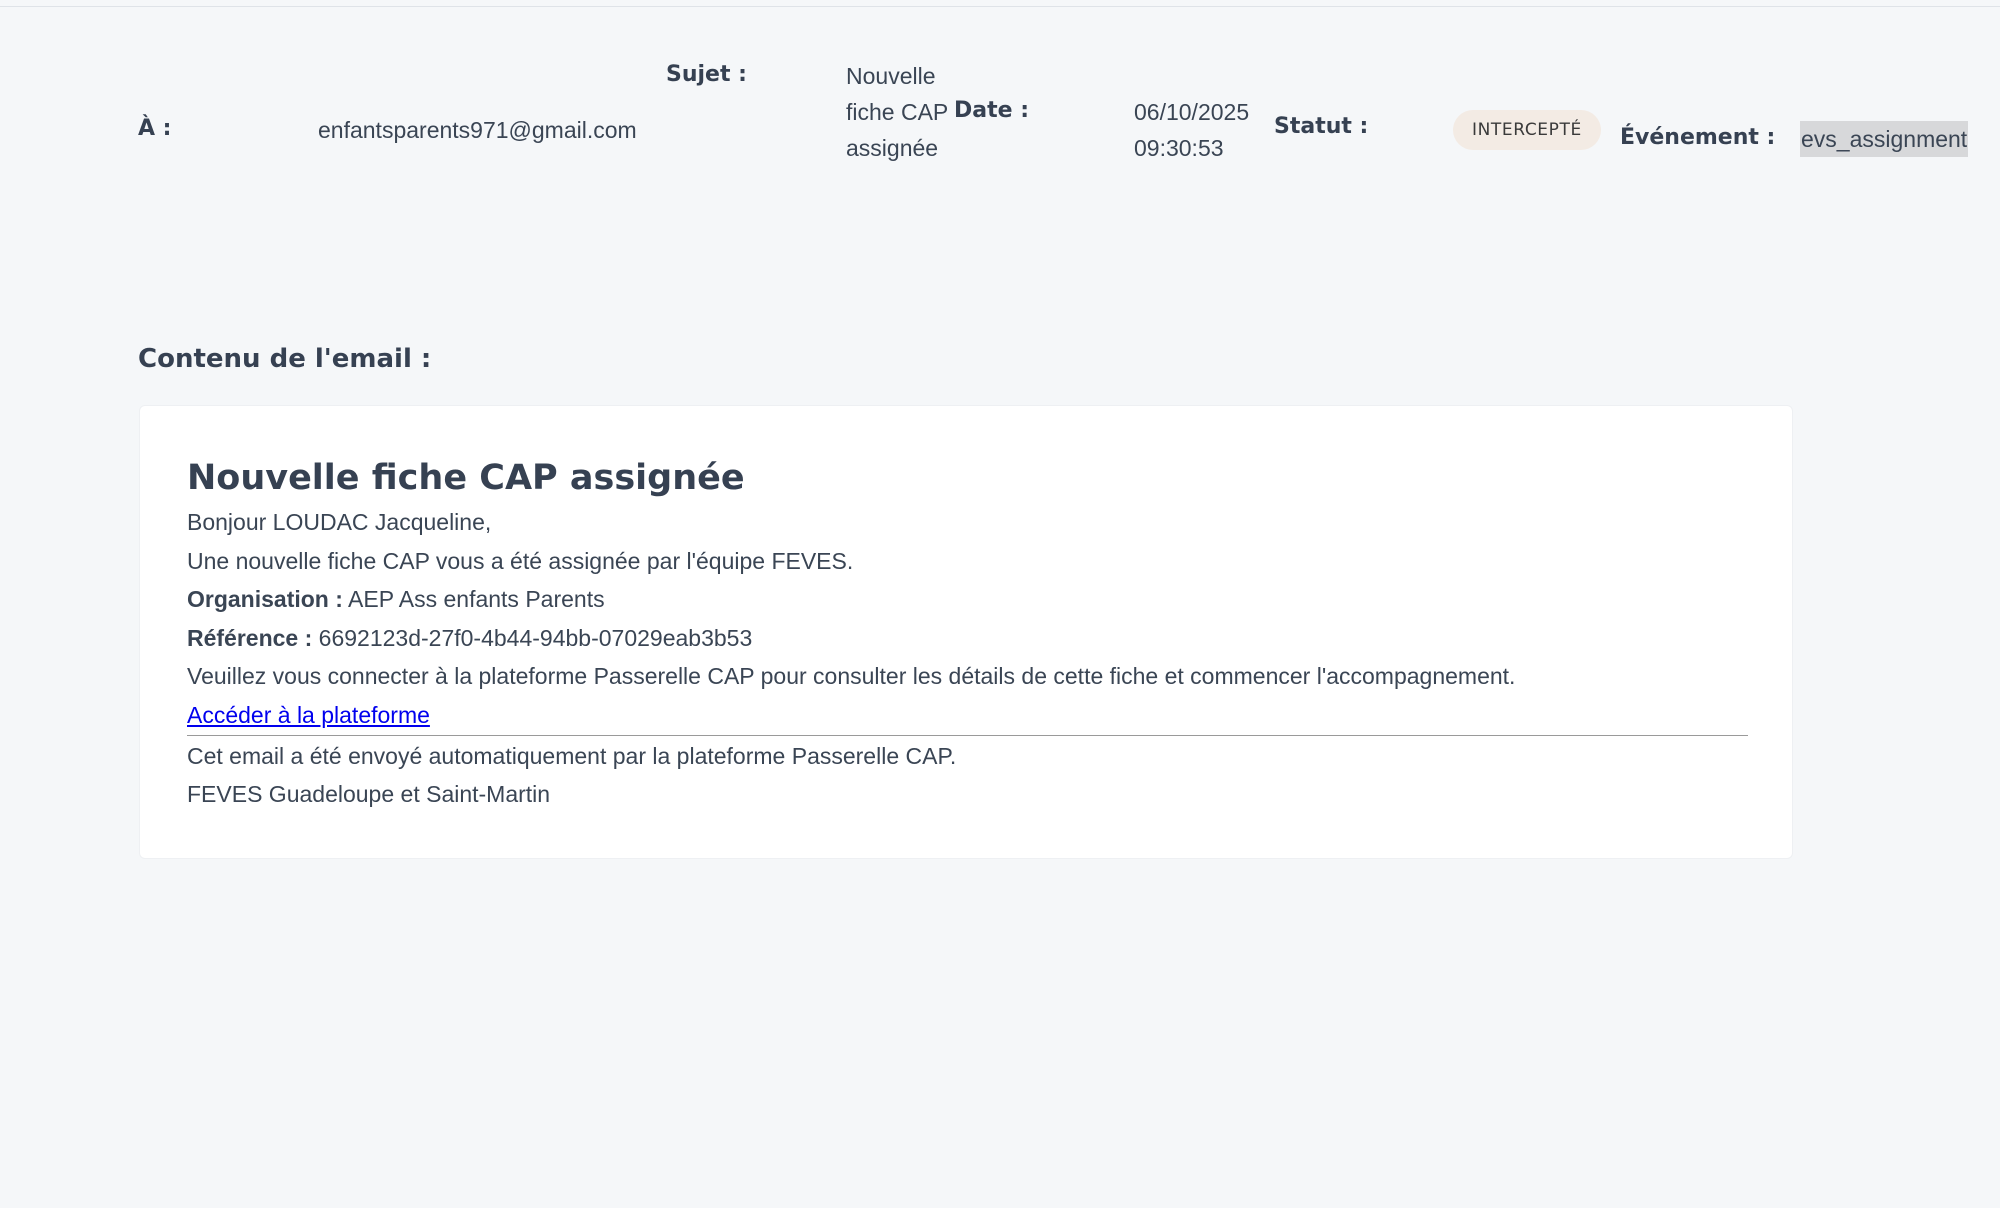 The height and width of the screenshot is (1208, 2000). I want to click on subject-label: Sujet :, so click(706, 74).